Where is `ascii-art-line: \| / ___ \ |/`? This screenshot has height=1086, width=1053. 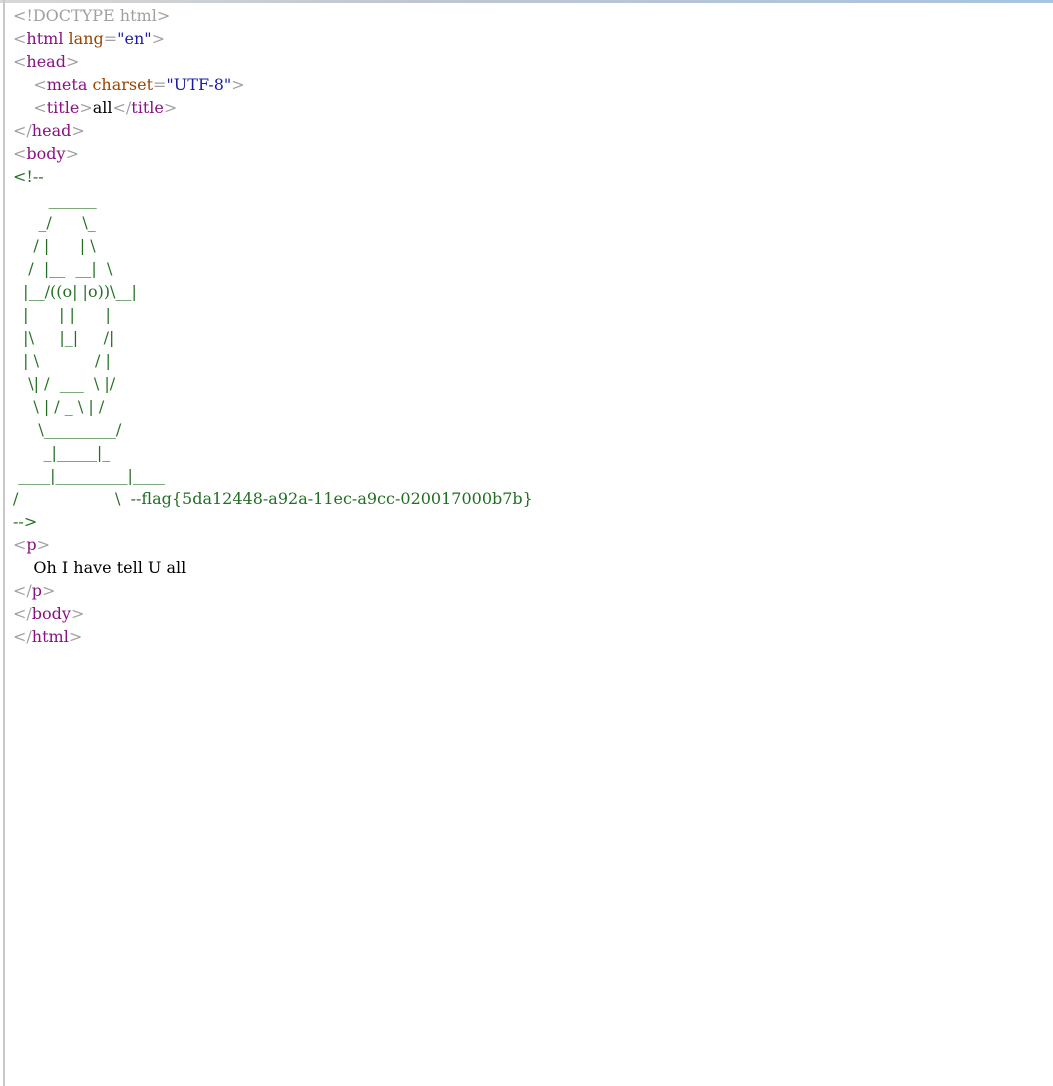 ascii-art-line: \| / ___ \ |/ is located at coordinates (64, 383).